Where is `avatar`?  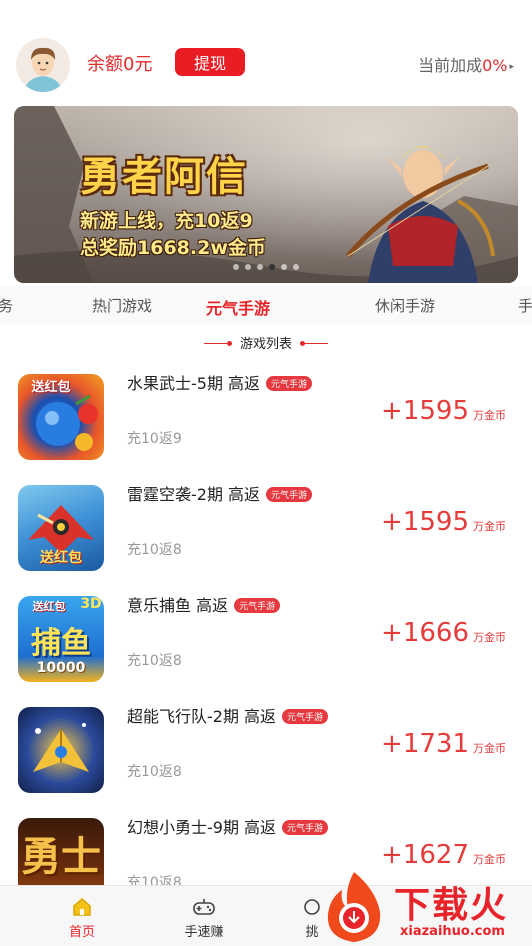
avatar is located at coordinates (43, 65).